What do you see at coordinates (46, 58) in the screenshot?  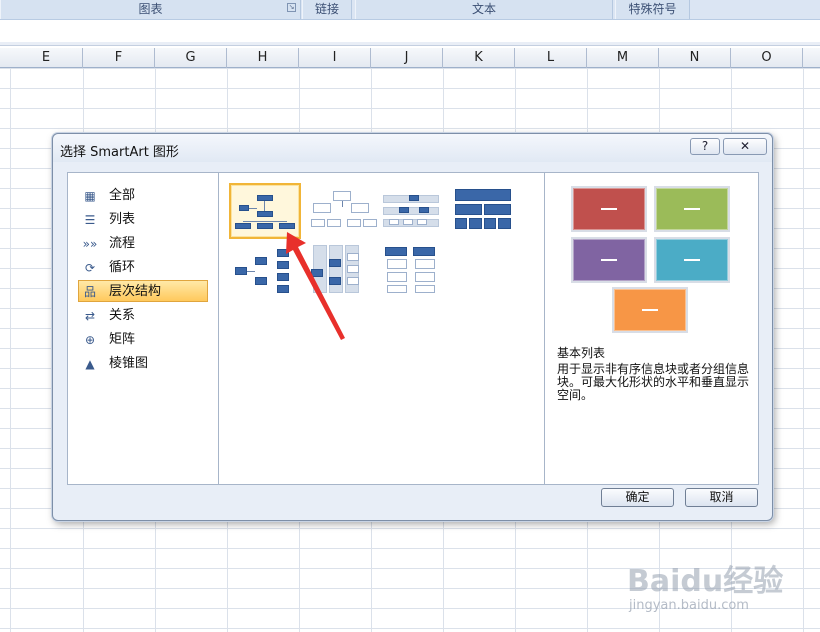 I see `column-header-e: E` at bounding box center [46, 58].